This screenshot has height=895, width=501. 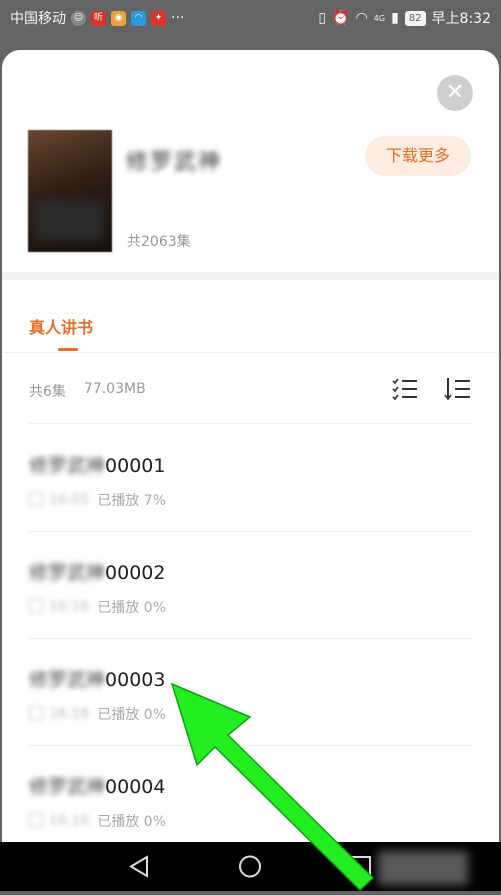 I want to click on close-button: ✕, so click(x=455, y=93).